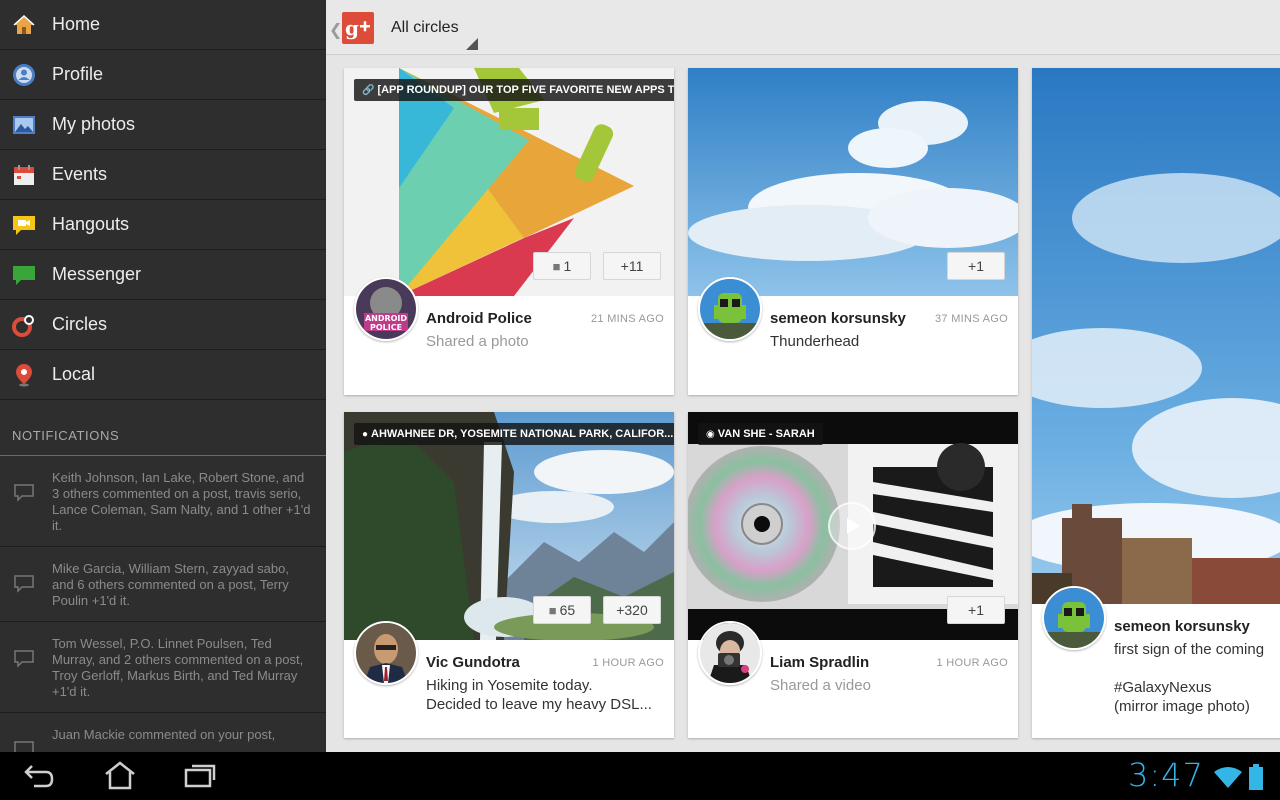  Describe the element at coordinates (163, 225) in the screenshot. I see `sidebar-item-hangouts: Hangouts` at that location.